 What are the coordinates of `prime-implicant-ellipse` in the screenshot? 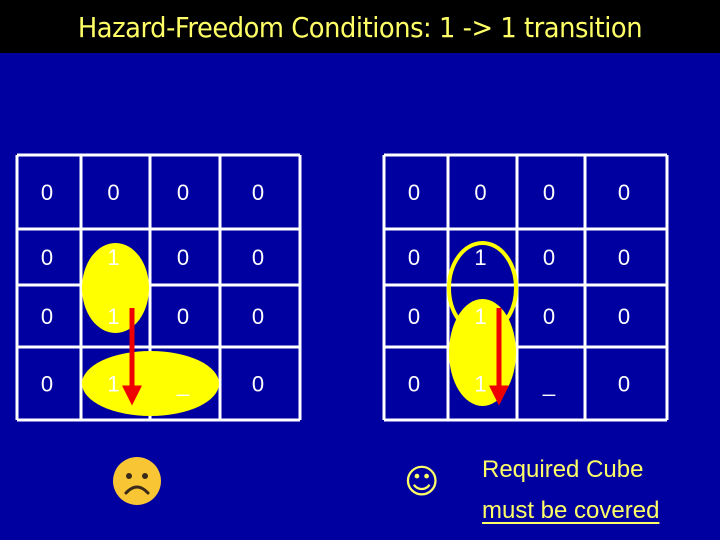 It's located at (150, 383).